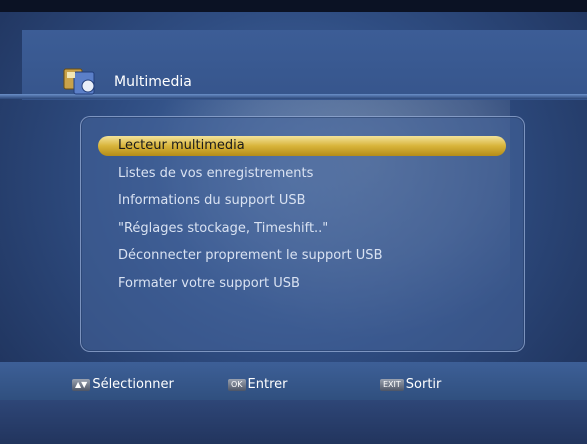  I want to click on multimedia-icon, so click(82, 81).